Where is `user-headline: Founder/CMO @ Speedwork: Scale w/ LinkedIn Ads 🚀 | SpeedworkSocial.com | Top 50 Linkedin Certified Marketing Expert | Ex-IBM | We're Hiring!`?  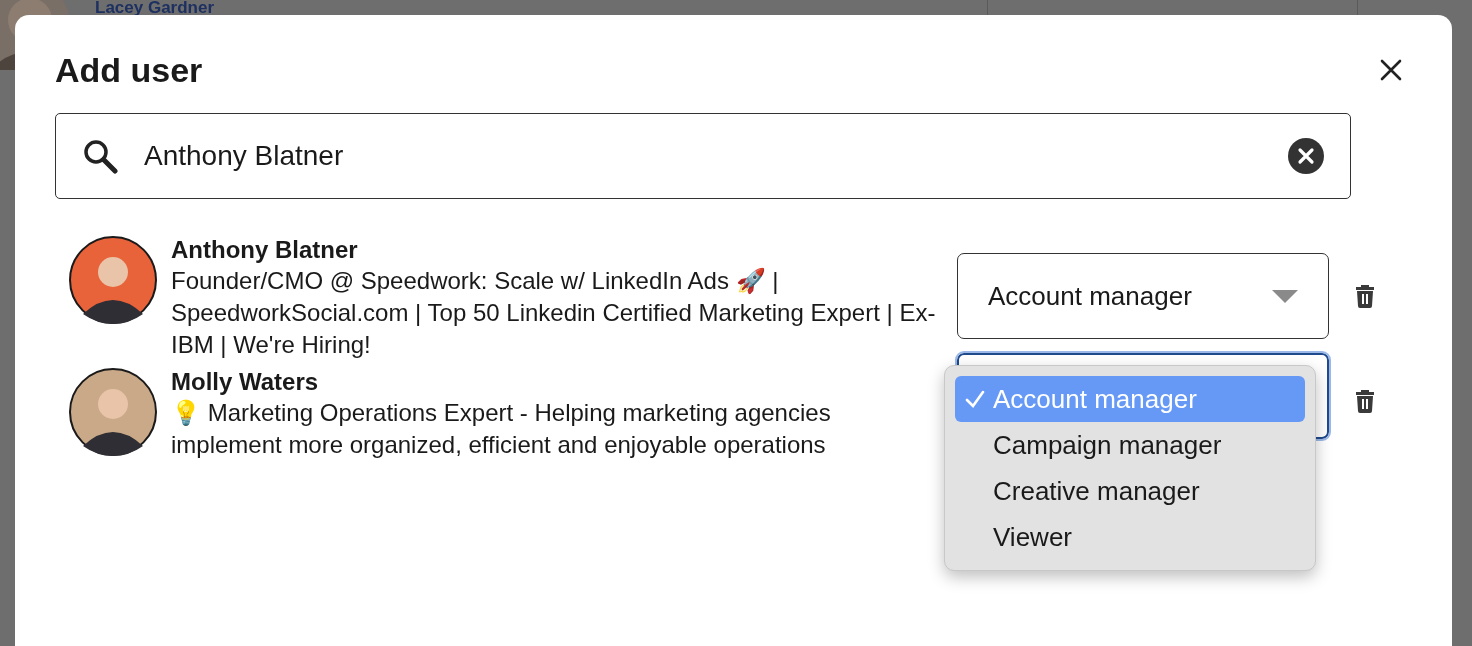 user-headline: Founder/CMO @ Speedwork: Scale w/ LinkedIn Ads 🚀 | SpeedworkSocial.com | Top 50 Linkedin Certified Marketing Expert | Ex-IBM | We're Hiring! is located at coordinates (554, 313).